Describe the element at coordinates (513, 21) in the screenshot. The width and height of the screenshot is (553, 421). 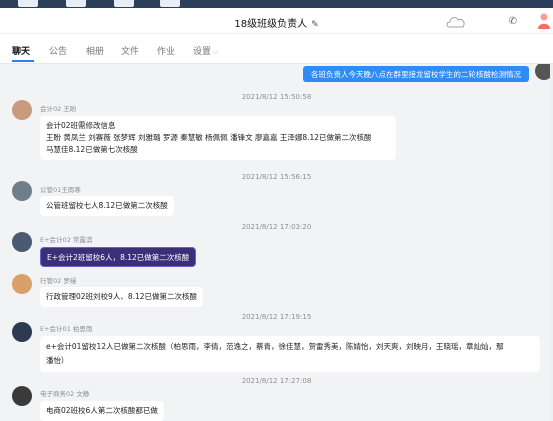
I see `phone-icon: ✆` at that location.